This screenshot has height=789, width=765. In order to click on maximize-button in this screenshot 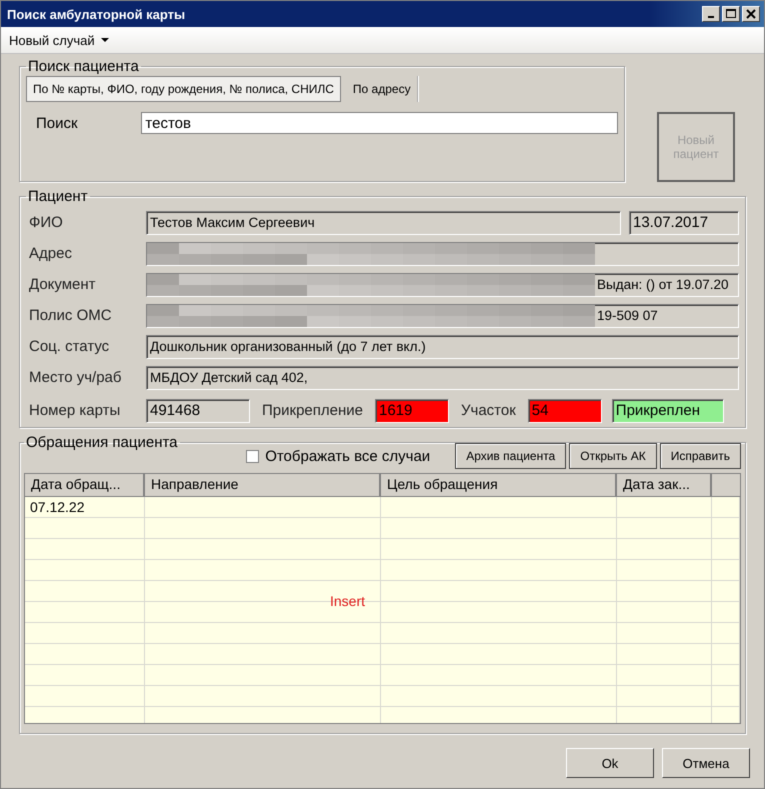, I will do `click(731, 14)`.